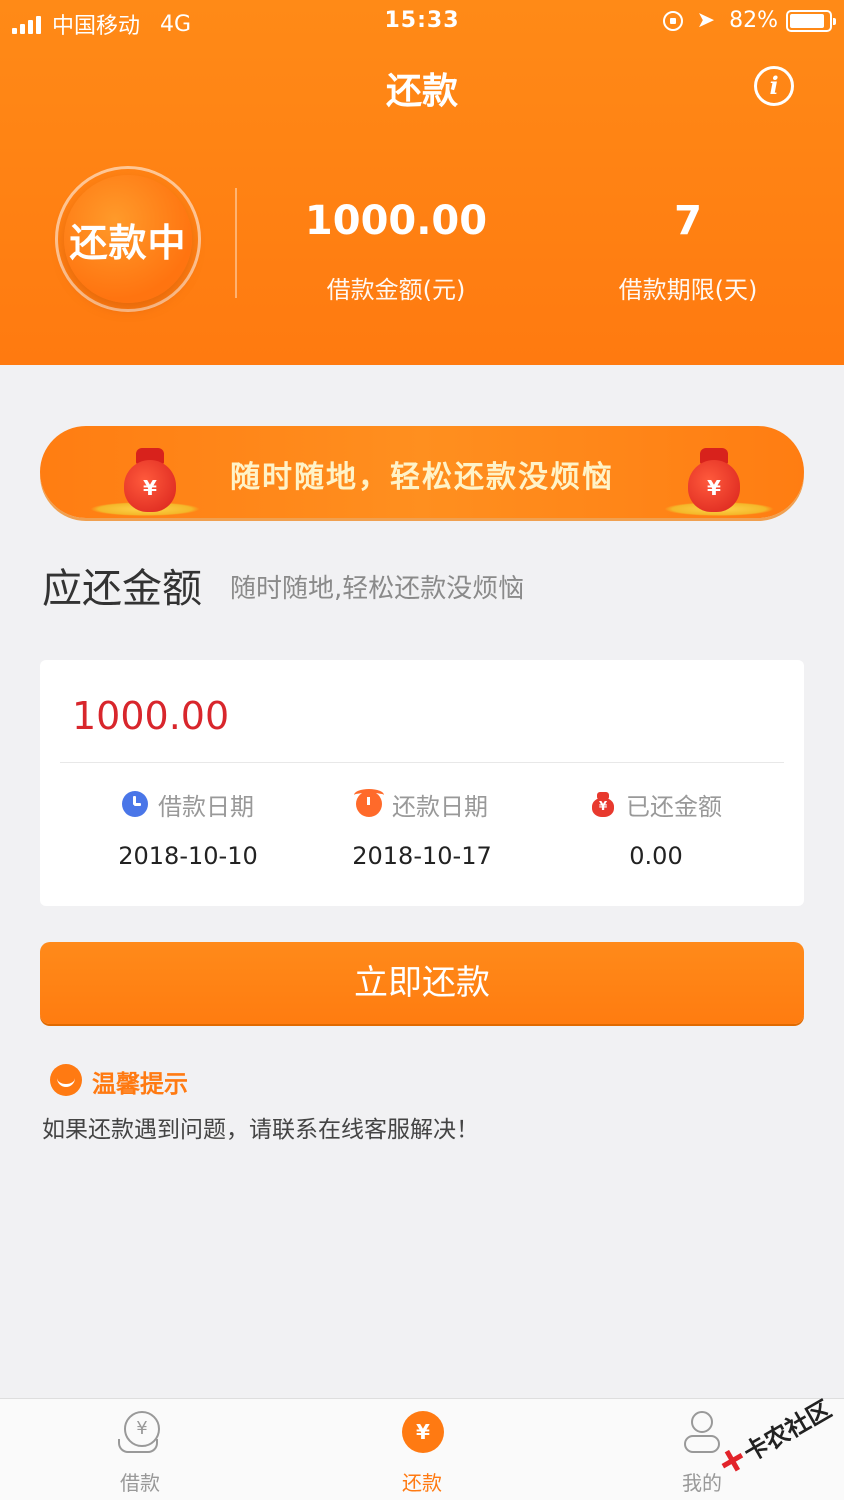  What do you see at coordinates (674, 806) in the screenshot?
I see `repaid-amount-label: 已还金额` at bounding box center [674, 806].